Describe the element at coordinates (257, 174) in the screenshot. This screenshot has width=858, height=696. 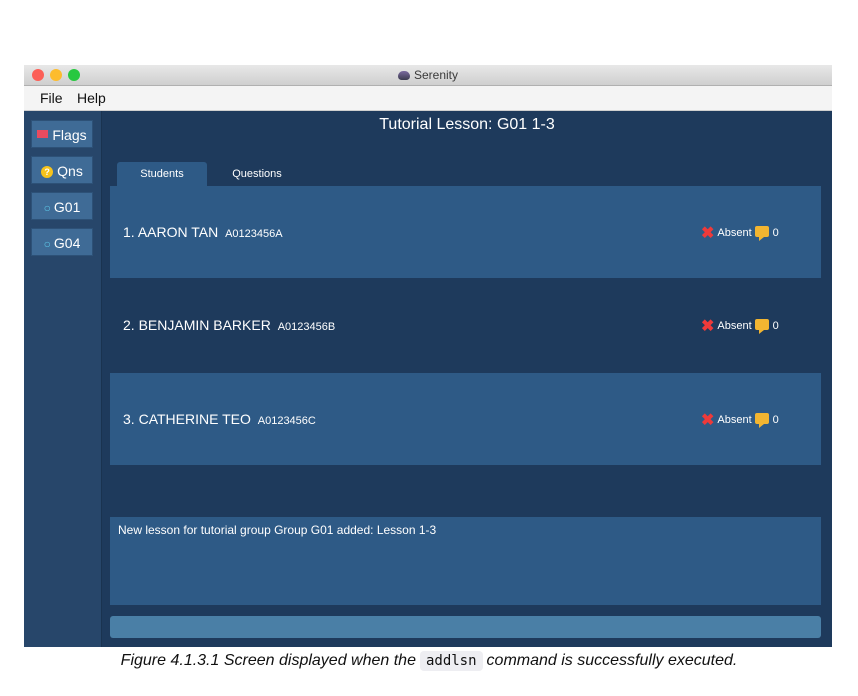
I see `tab-questions: Questions` at that location.